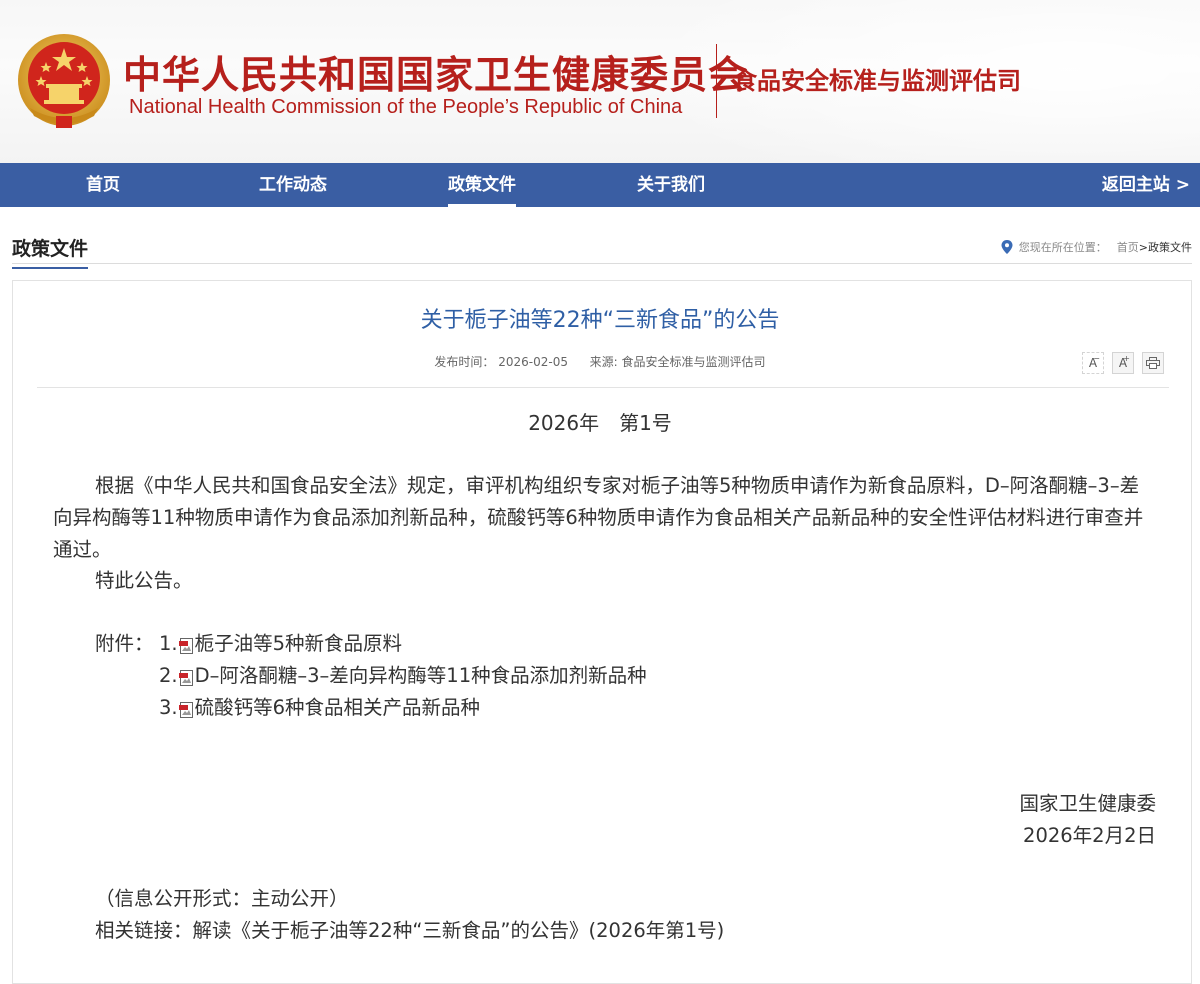 The width and height of the screenshot is (1200, 984). Describe the element at coordinates (1062, 247) in the screenshot. I see `location-label: 您现在所在位置：` at that location.